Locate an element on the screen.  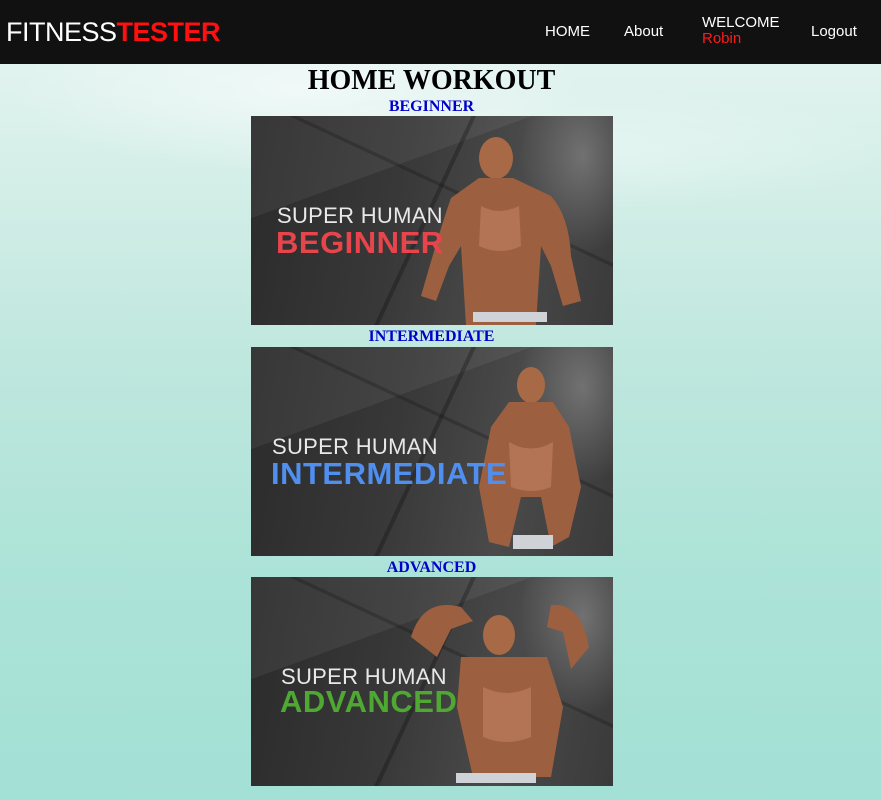
advanced-link: ADVANCED is located at coordinates (431, 568).